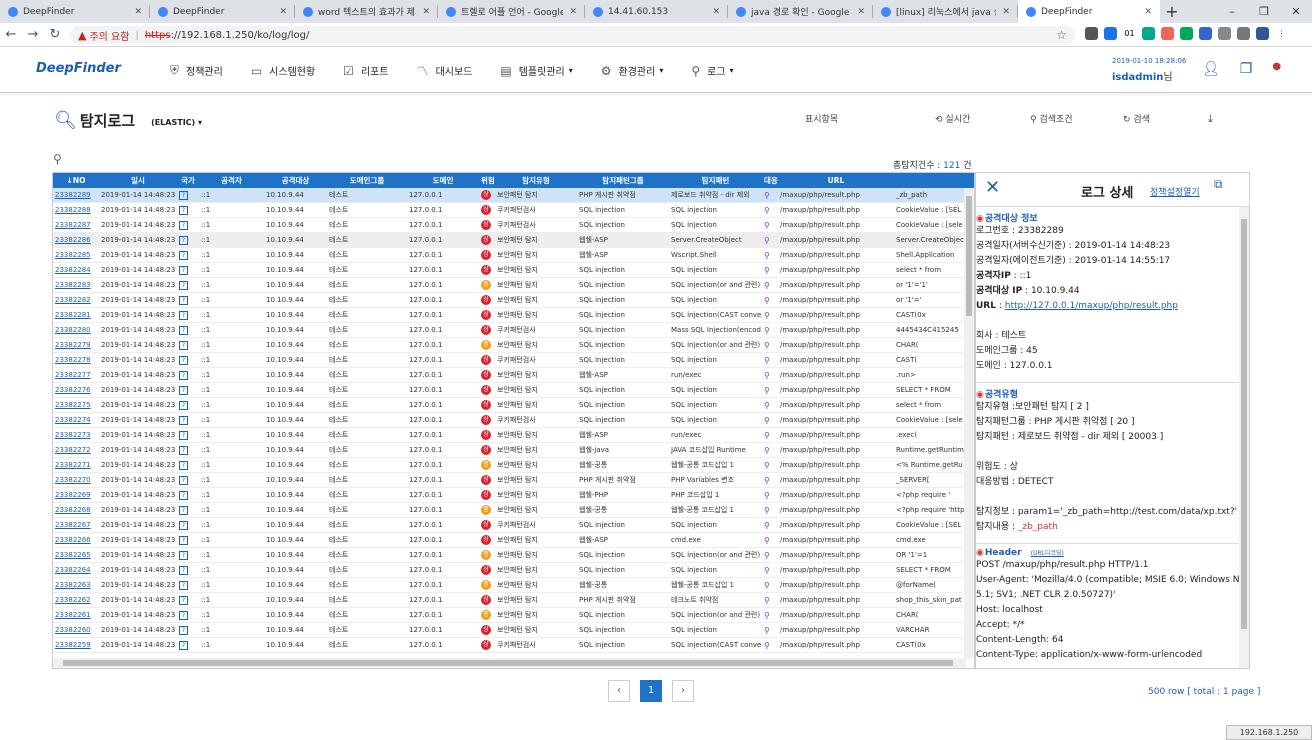 Image resolution: width=1312 pixels, height=740 pixels. Describe the element at coordinates (651, 691) in the screenshot. I see `page-button: 1` at that location.